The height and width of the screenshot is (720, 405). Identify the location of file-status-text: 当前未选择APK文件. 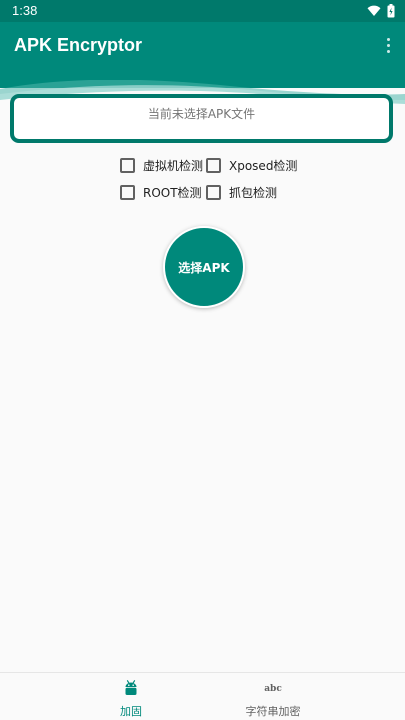
(201, 114).